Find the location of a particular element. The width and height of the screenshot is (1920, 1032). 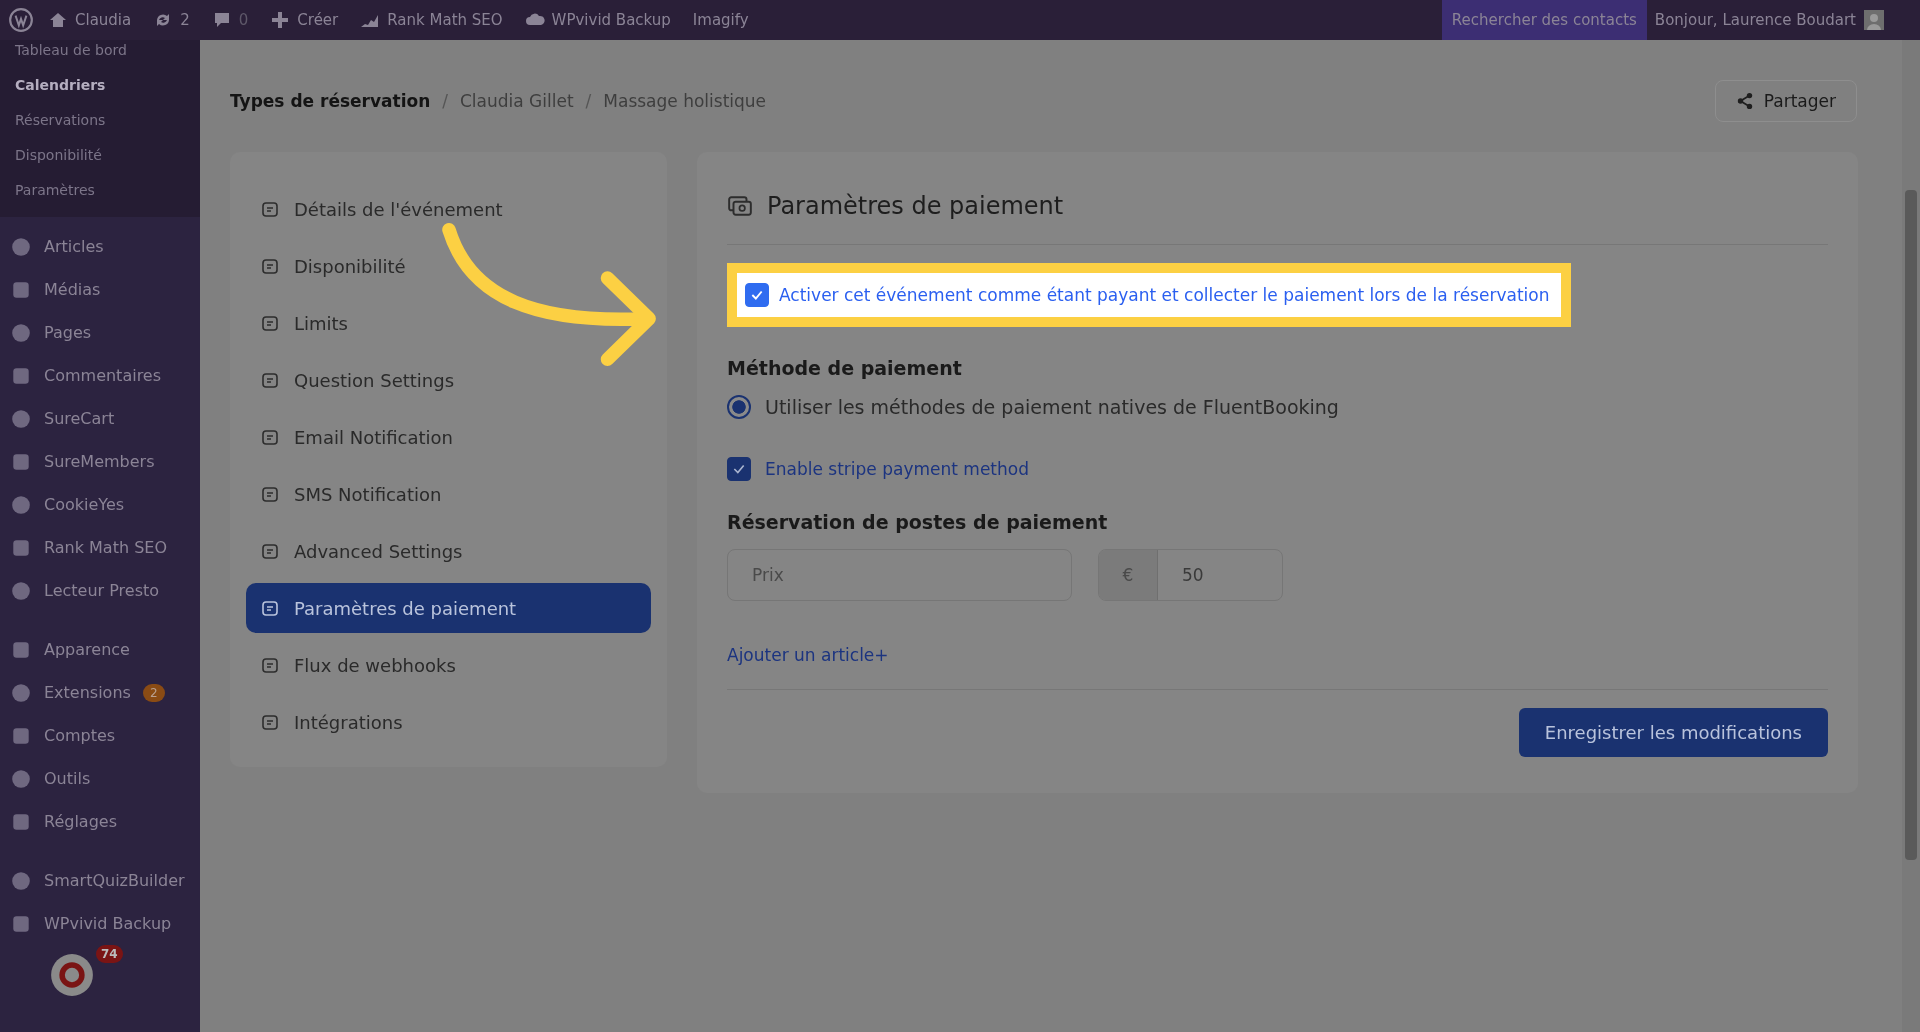

settings-tab: Question Settings is located at coordinates (357, 380).